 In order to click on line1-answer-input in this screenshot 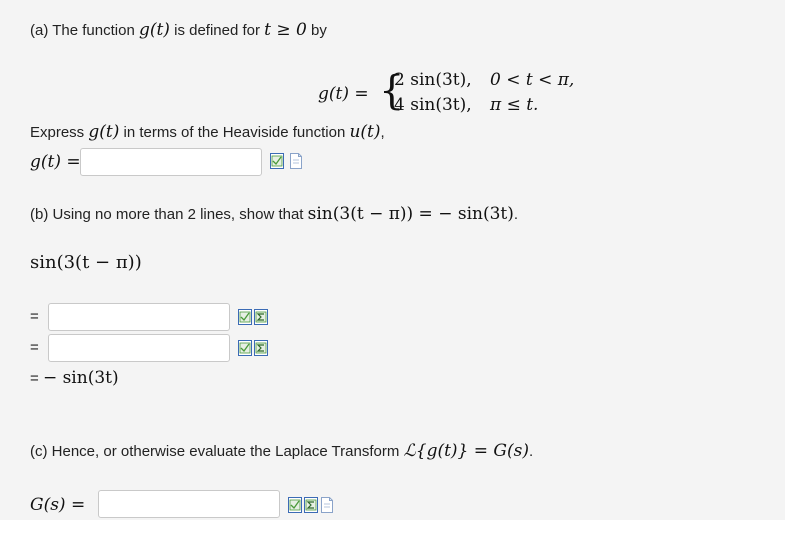, I will do `click(139, 317)`.